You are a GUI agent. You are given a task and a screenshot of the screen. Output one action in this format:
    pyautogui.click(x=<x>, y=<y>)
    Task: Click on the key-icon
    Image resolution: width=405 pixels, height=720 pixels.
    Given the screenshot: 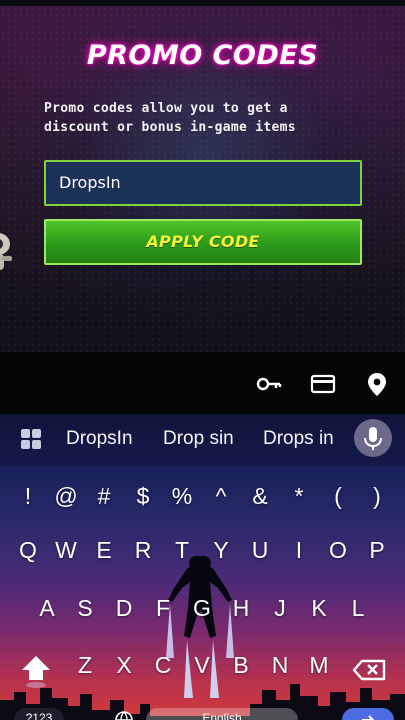 What is the action you would take?
    pyautogui.click(x=269, y=384)
    